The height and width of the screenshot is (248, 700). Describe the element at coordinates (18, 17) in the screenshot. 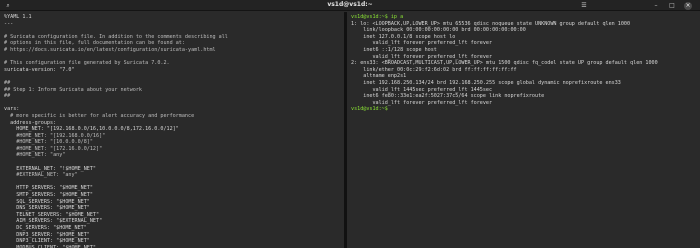

I see `terminal-line: %YAML 1.1` at that location.